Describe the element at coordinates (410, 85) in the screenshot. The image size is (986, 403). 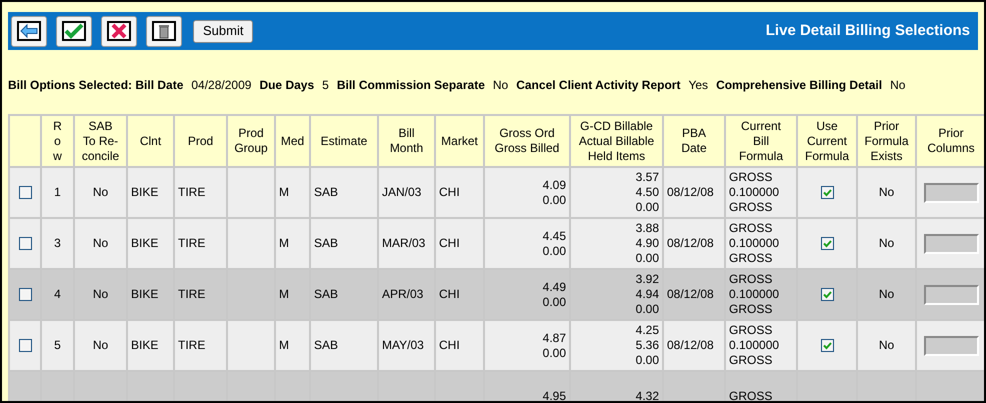
I see `option-label: Bill Commission Separate` at that location.